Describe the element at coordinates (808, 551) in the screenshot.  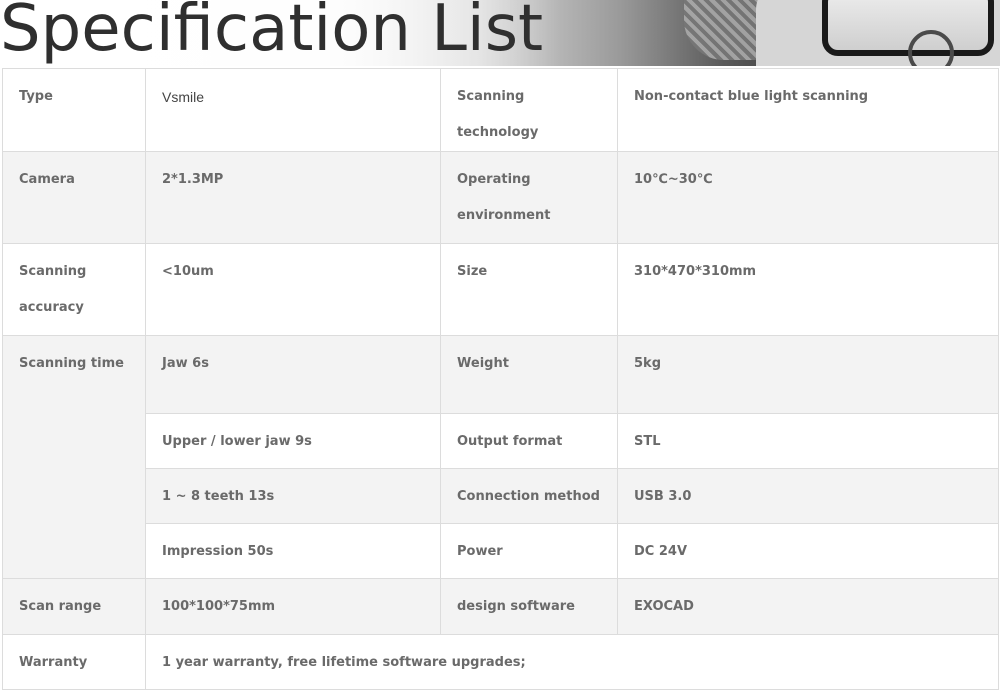
I see `spec-value-power: DC 24V` at that location.